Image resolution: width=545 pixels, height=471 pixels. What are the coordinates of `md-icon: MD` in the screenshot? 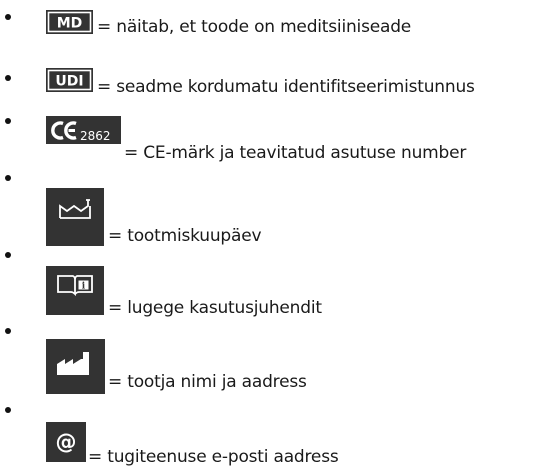 It's located at (69, 22).